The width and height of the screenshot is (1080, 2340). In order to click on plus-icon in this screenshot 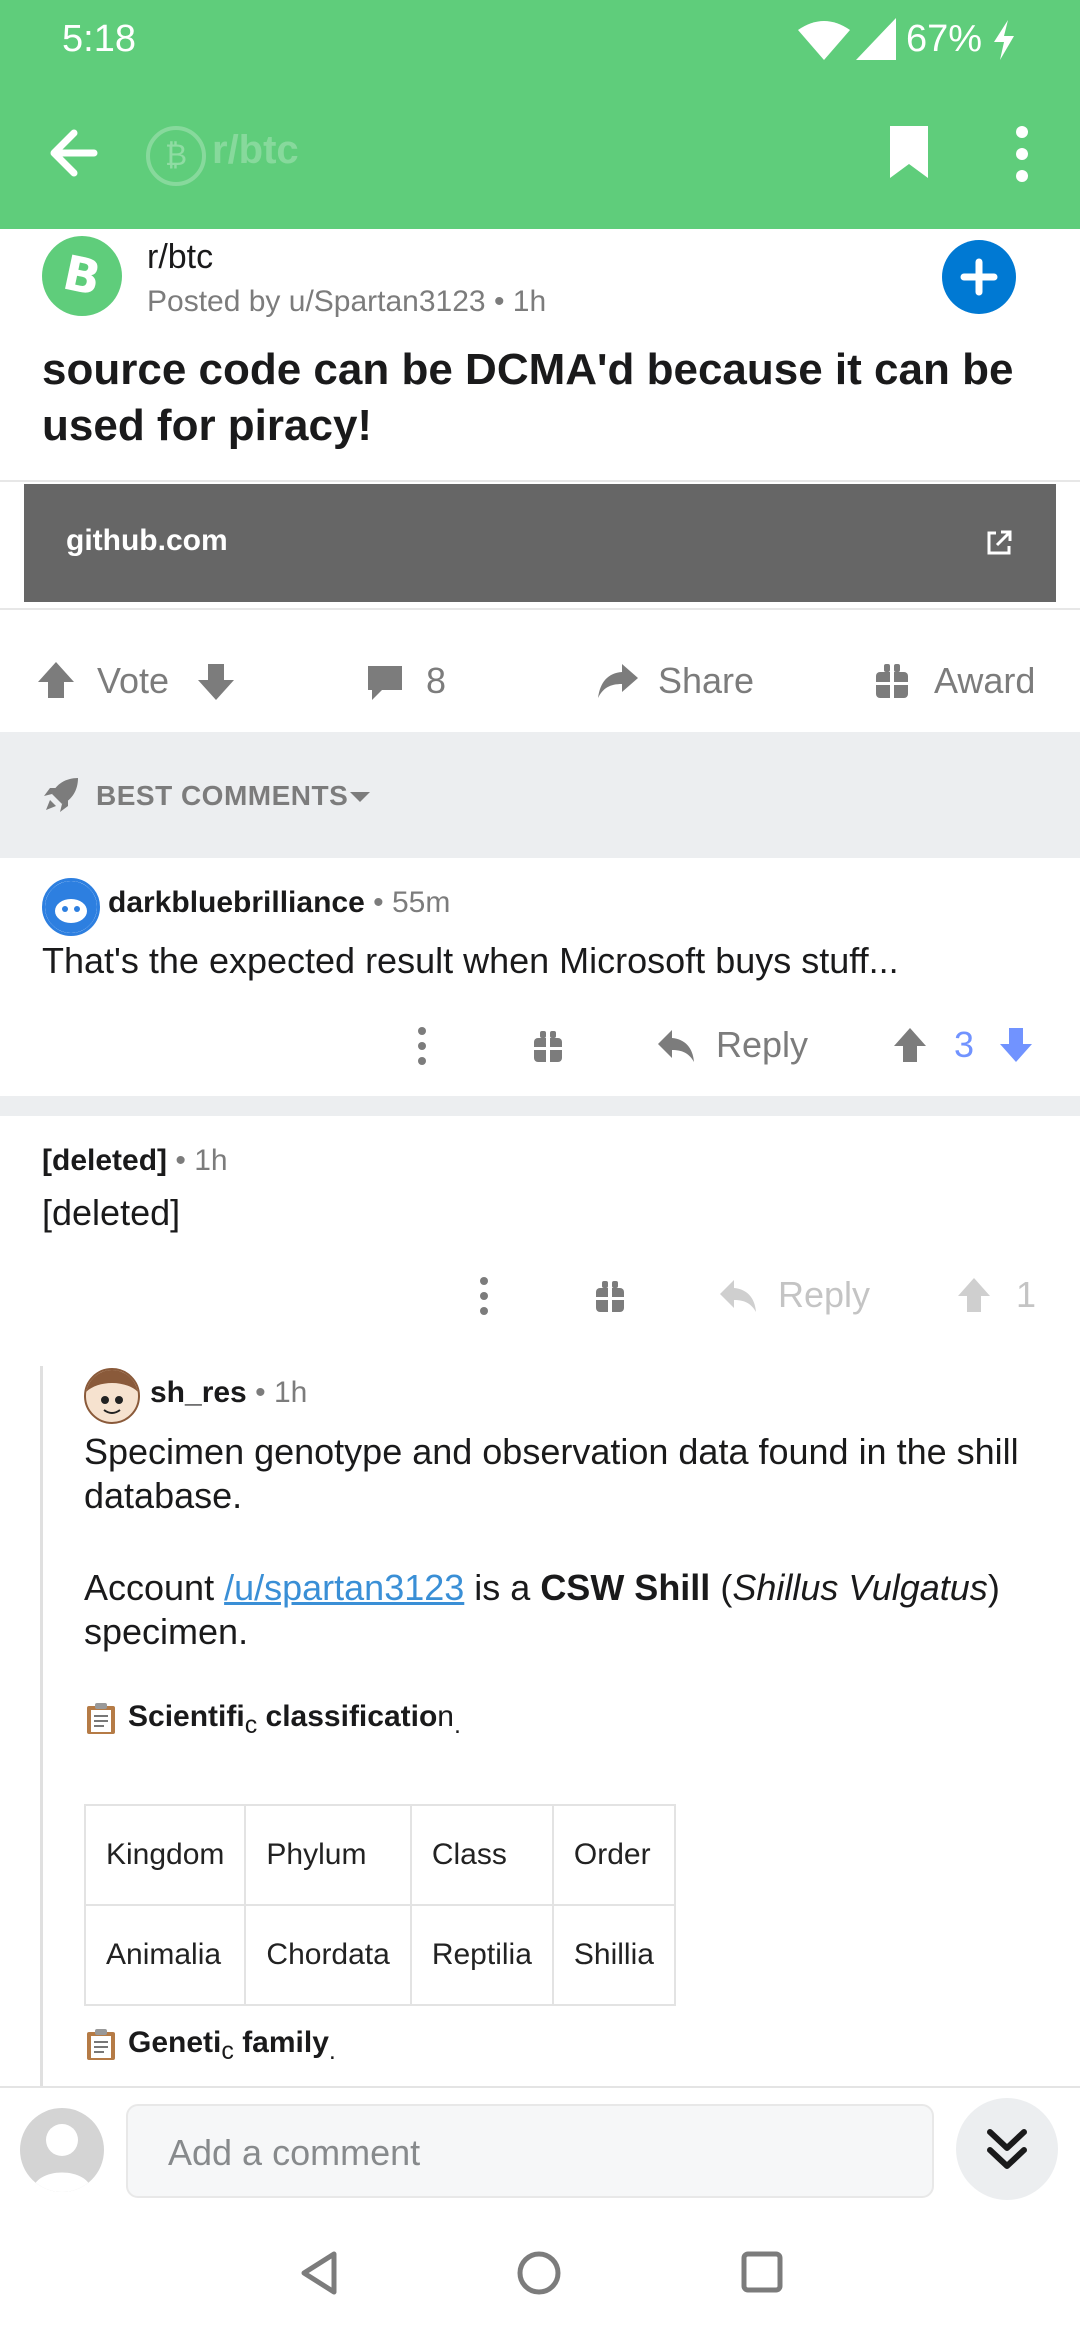, I will do `click(979, 277)`.